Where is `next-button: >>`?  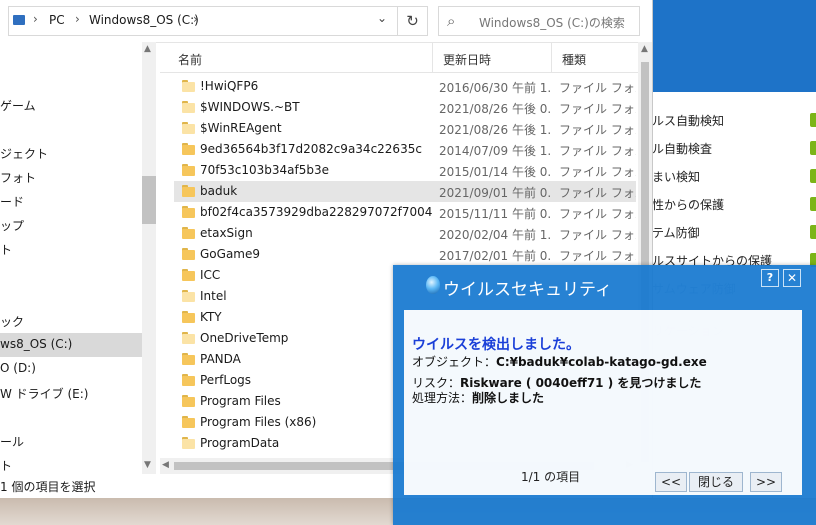
next-button: >> is located at coordinates (766, 482).